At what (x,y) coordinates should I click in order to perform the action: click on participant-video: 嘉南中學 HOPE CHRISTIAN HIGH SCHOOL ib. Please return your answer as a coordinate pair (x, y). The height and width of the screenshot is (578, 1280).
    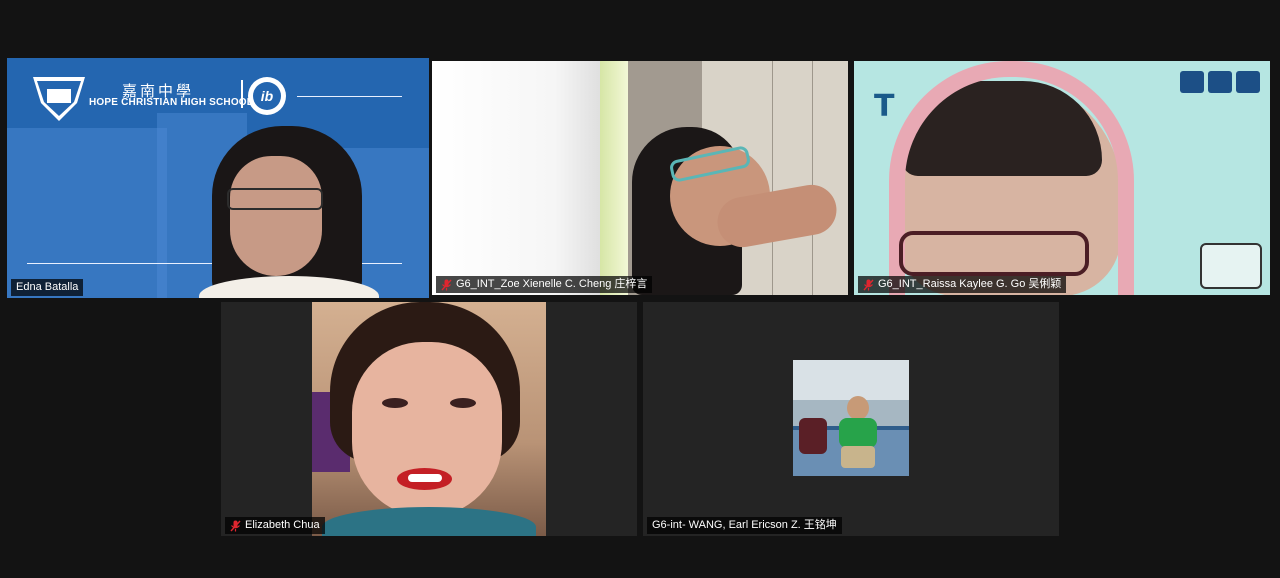
    Looking at the image, I should click on (218, 178).